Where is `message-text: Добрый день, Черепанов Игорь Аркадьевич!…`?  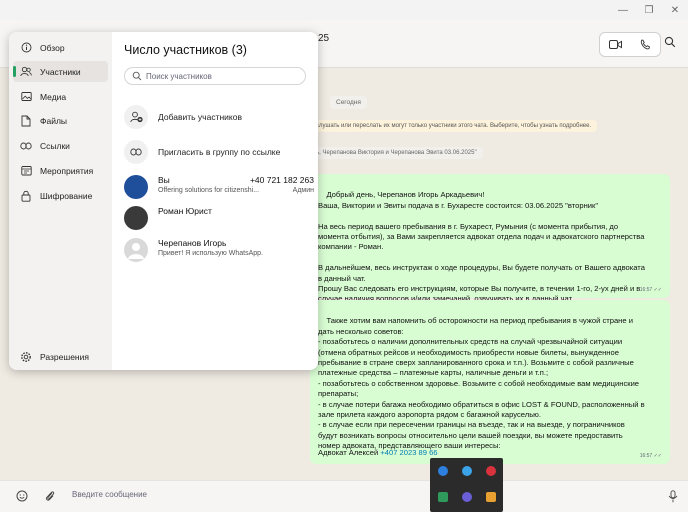 message-text: Добрый день, Черепанов Игорь Аркадьевич!… is located at coordinates (481, 247).